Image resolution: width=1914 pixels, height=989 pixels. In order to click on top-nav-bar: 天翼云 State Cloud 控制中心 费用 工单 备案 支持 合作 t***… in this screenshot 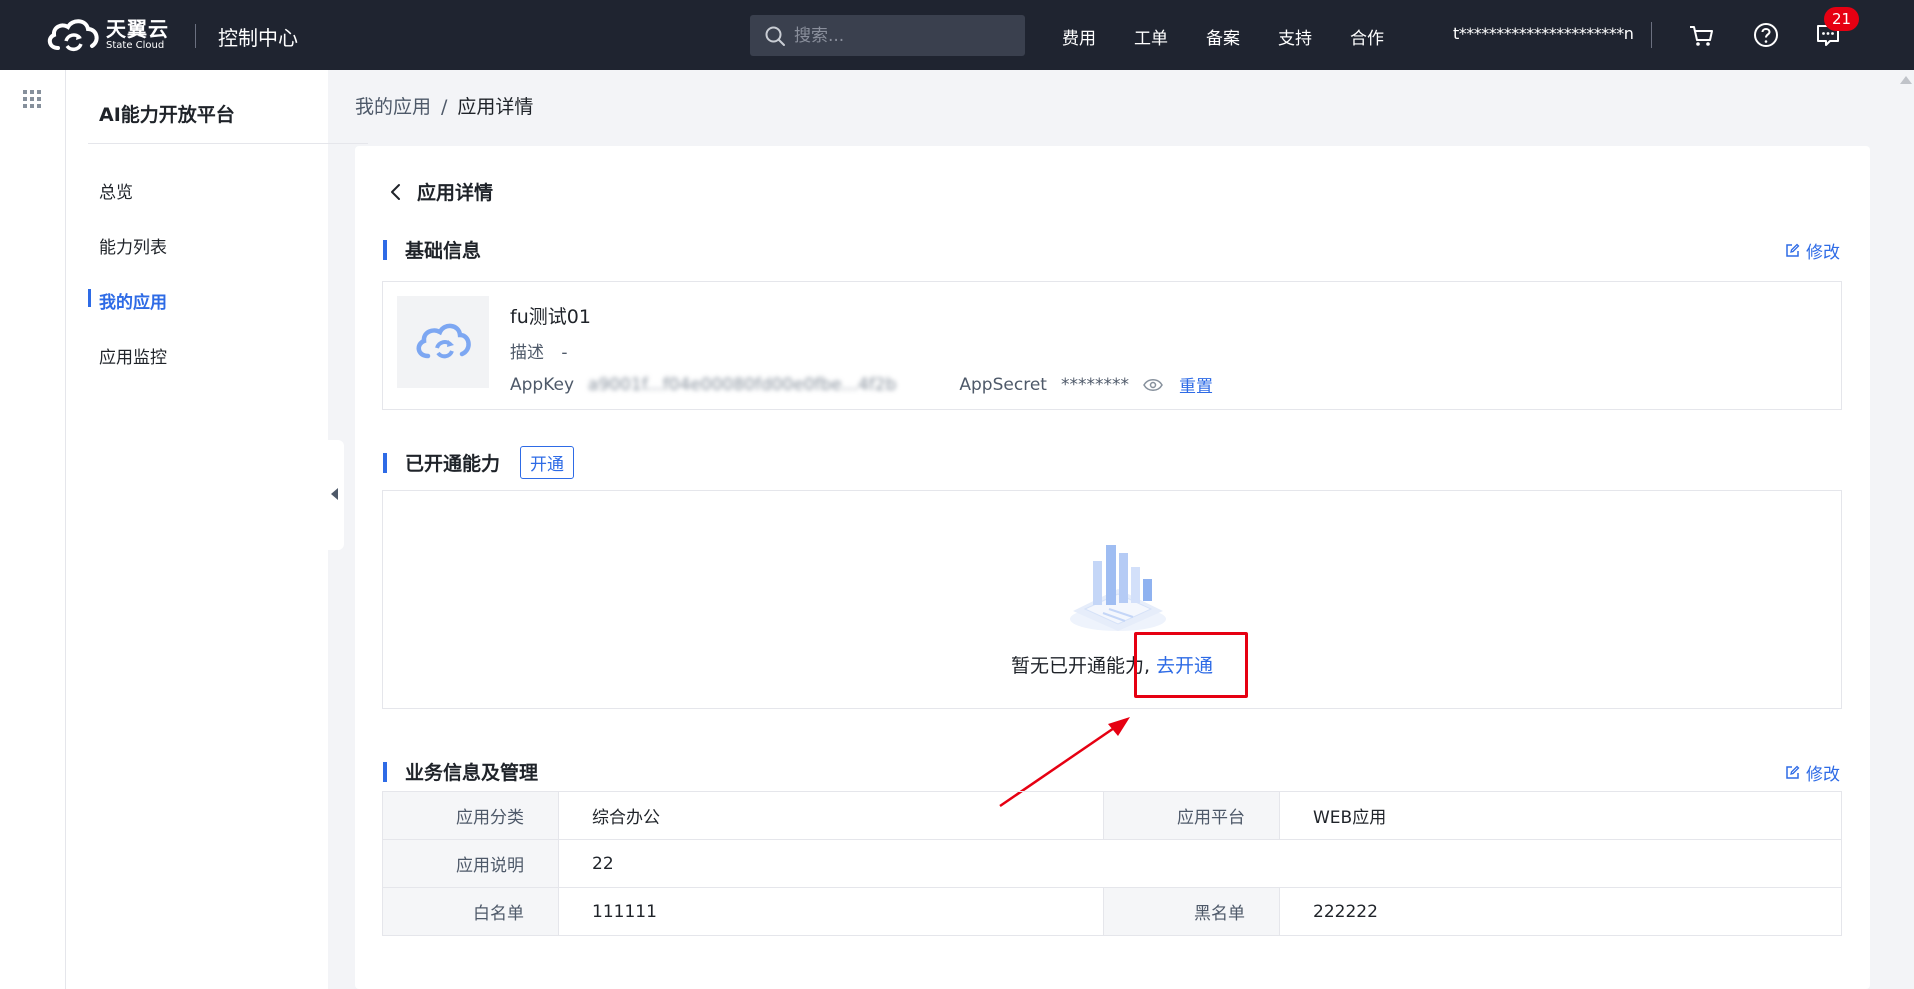, I will do `click(957, 35)`.